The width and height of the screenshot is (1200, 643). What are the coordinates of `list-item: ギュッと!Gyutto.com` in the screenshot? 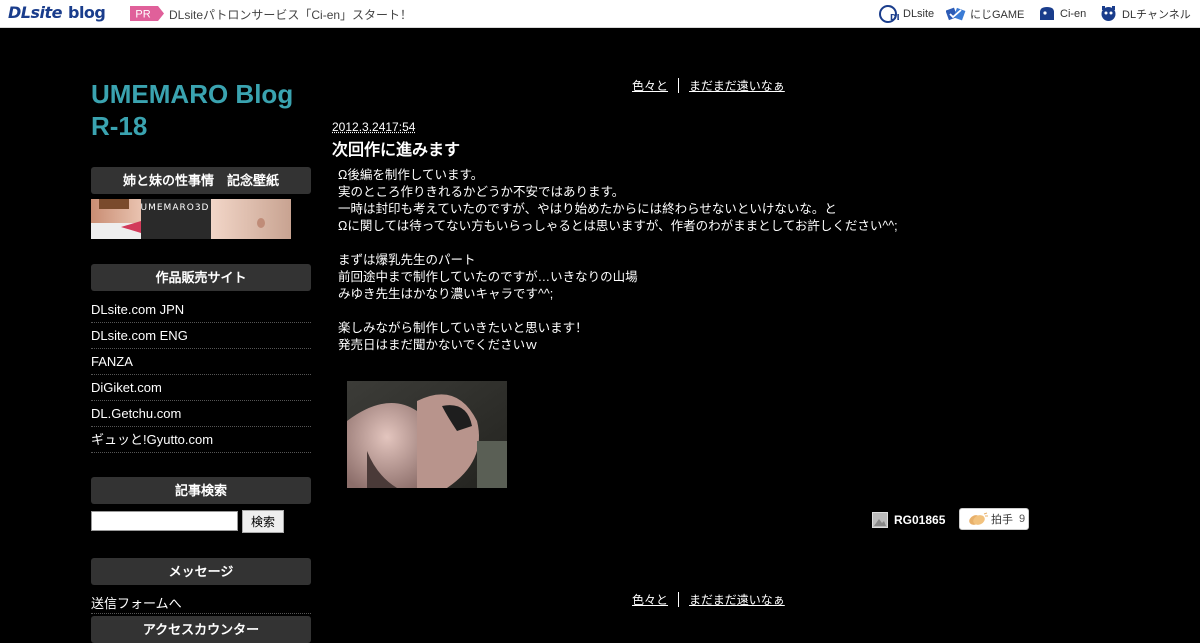 It's located at (201, 440).